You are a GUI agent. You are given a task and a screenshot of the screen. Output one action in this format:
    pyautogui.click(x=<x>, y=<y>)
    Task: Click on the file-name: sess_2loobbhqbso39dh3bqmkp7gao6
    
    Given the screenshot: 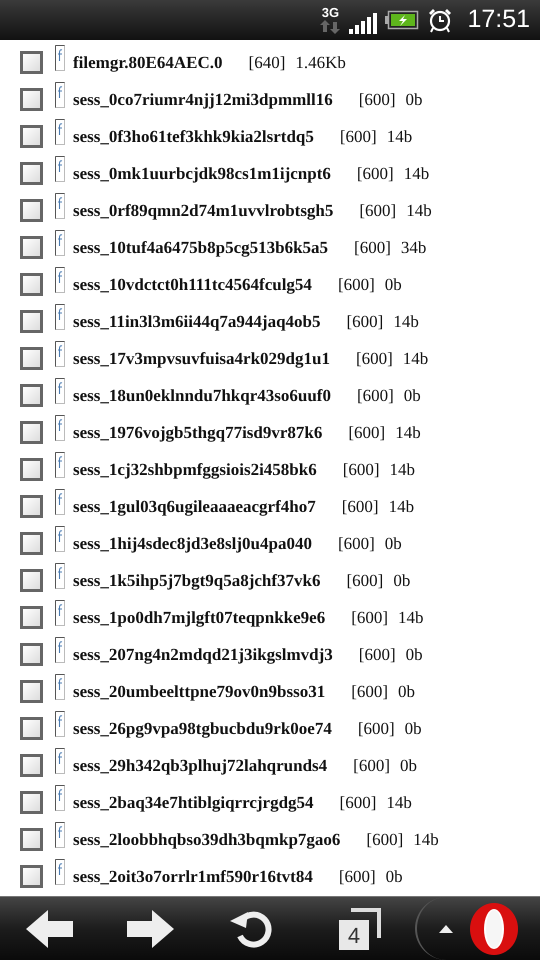 What is the action you would take?
    pyautogui.click(x=206, y=839)
    